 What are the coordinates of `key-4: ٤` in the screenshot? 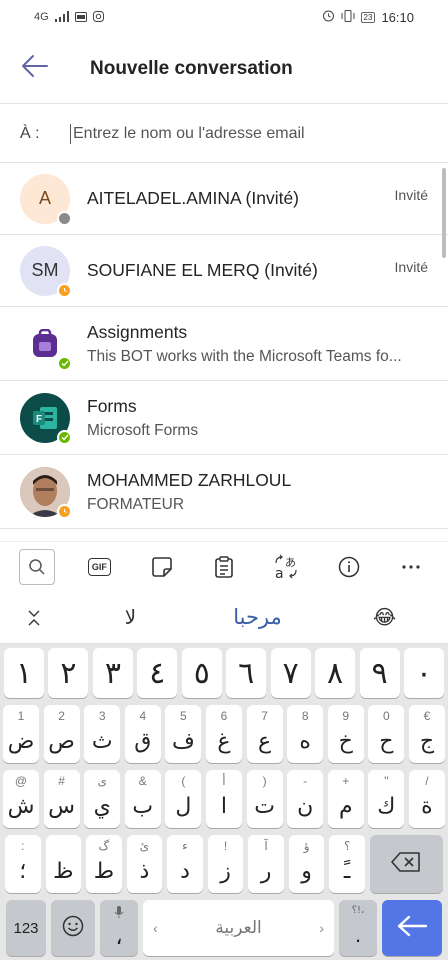 It's located at (157, 673).